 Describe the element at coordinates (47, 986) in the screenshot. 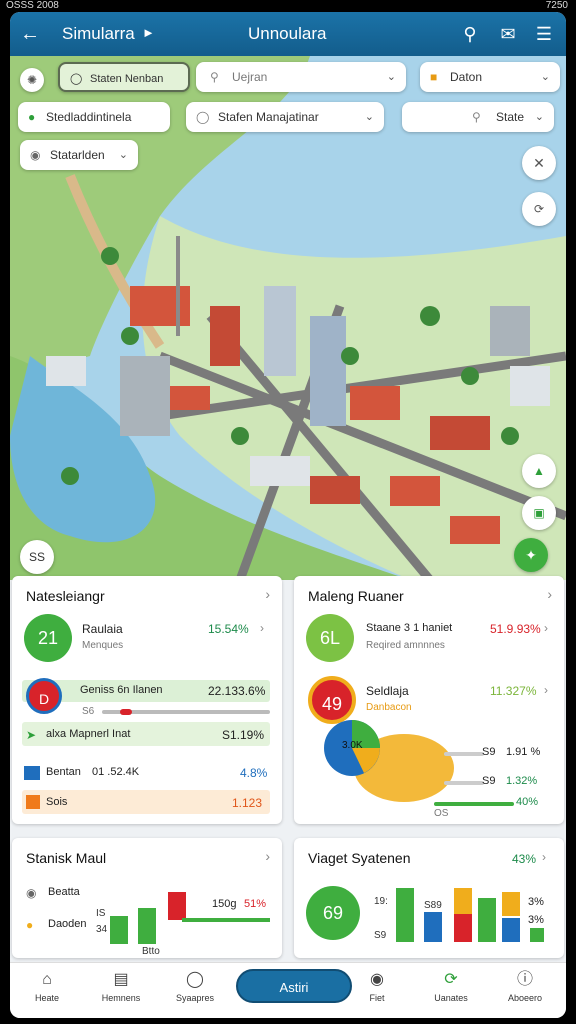

I see `nav-item-home: ⌂ Heate` at that location.